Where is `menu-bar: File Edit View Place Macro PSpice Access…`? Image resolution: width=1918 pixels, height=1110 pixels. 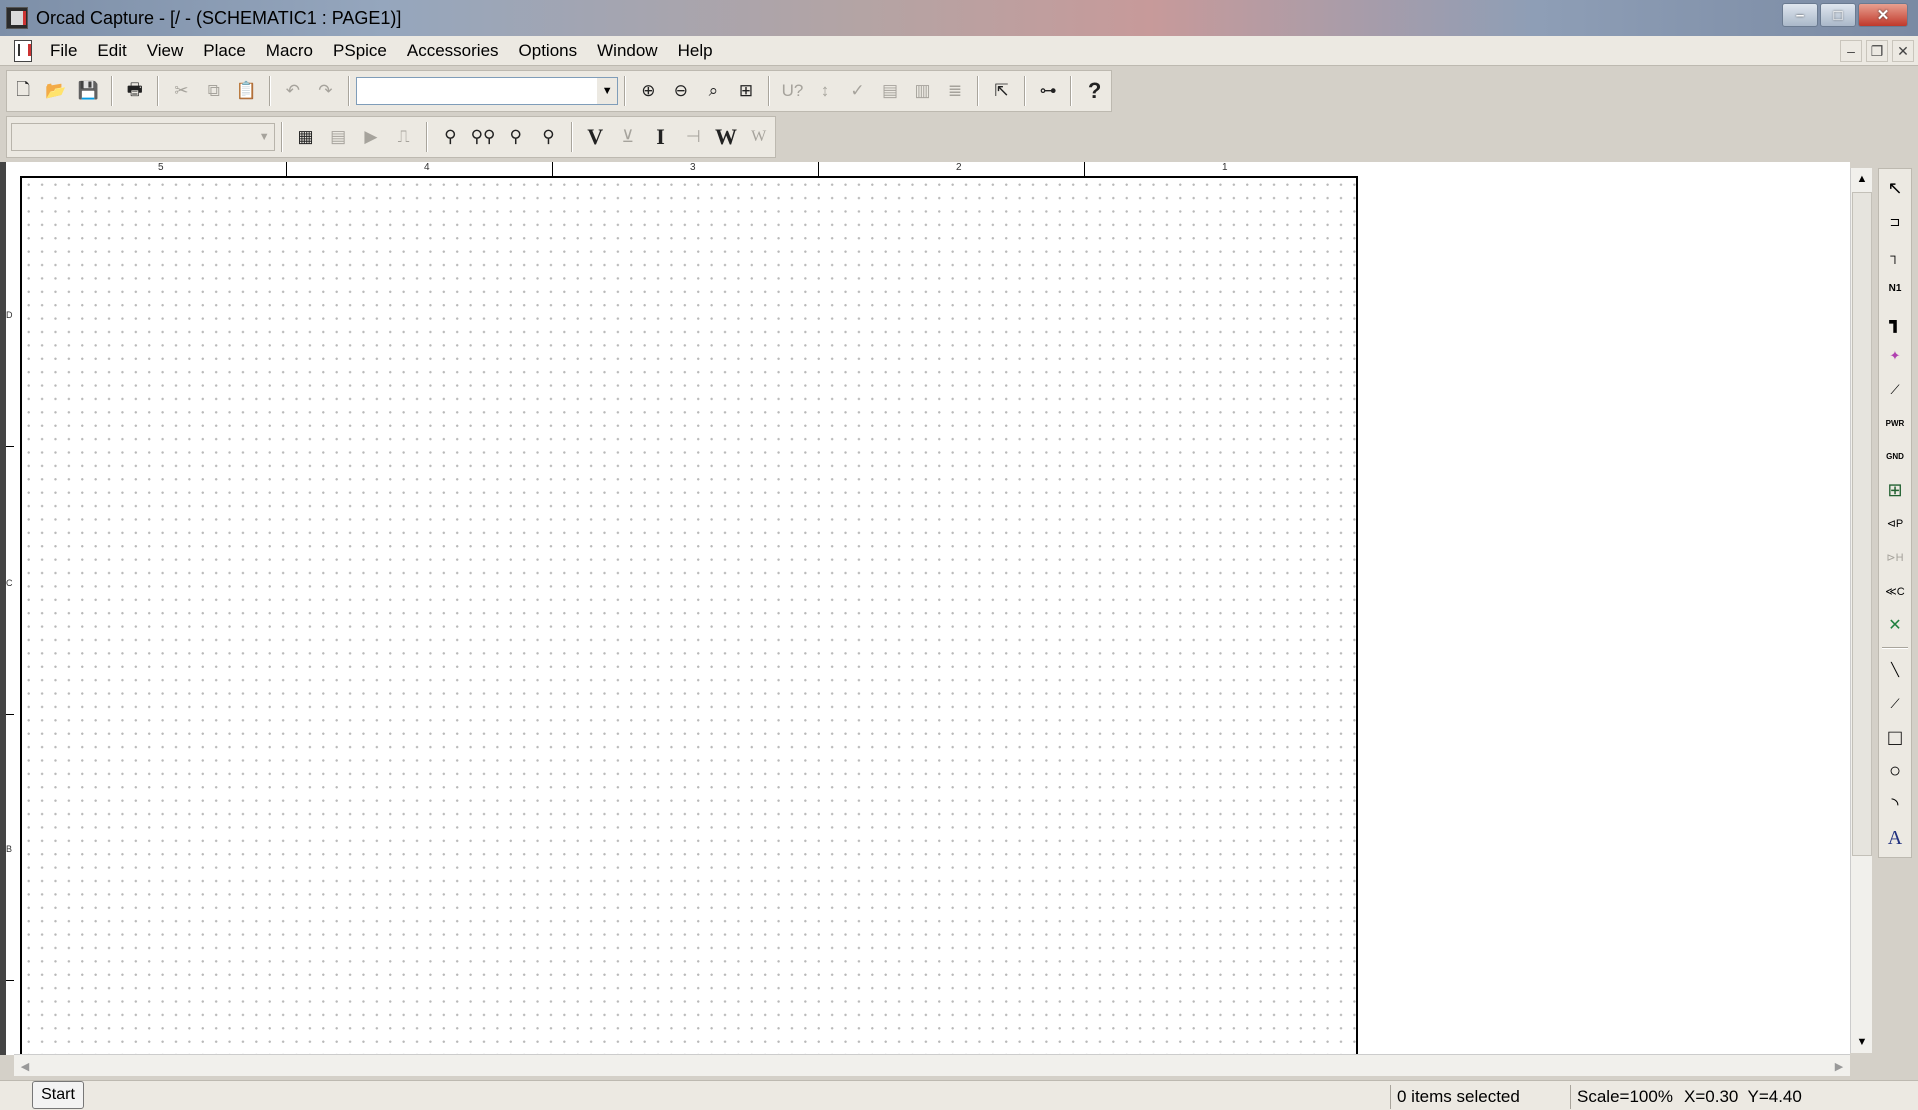 menu-bar: File Edit View Place Macro PSpice Access… is located at coordinates (959, 51).